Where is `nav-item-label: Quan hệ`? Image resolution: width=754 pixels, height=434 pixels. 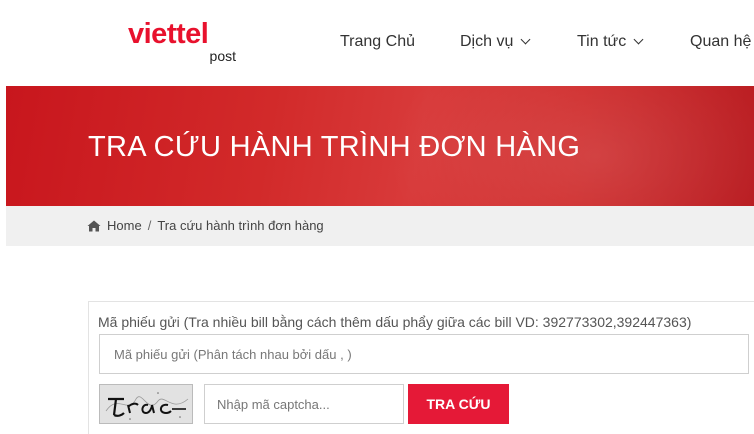
nav-item-label: Quan hệ is located at coordinates (721, 41).